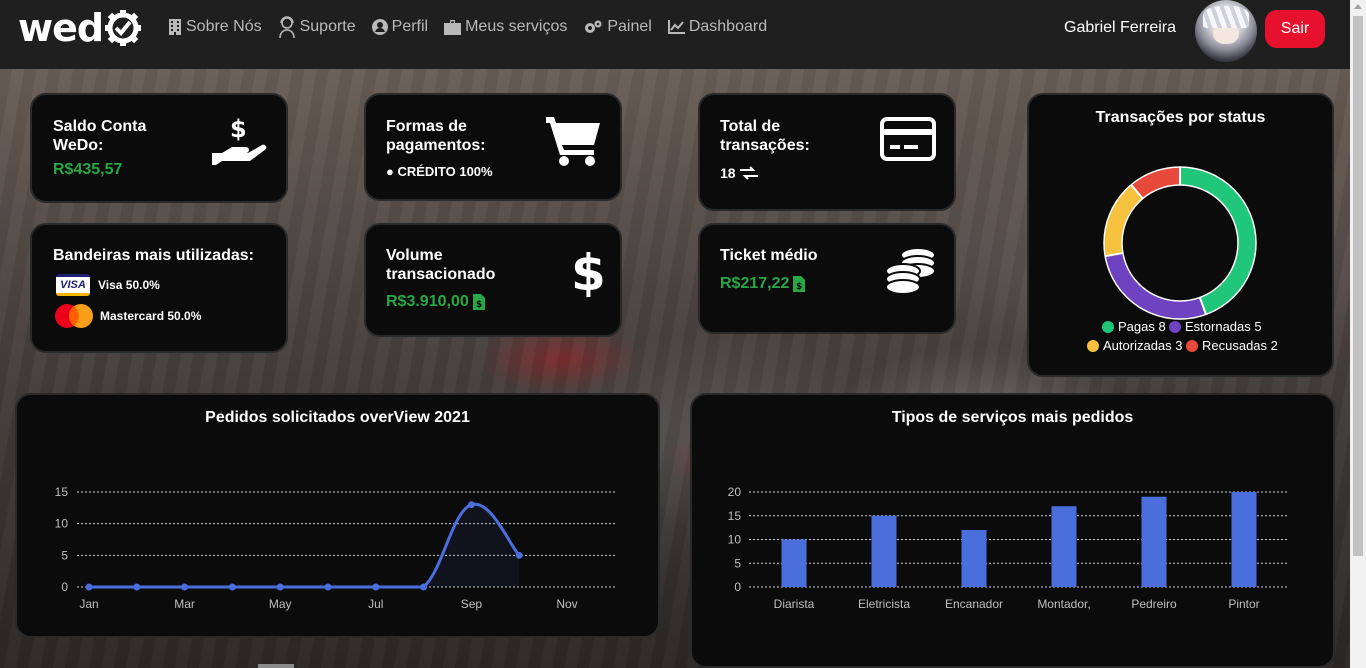  I want to click on card-saldo: Saldo Conta WeDo: R$435,57 $, so click(159, 148).